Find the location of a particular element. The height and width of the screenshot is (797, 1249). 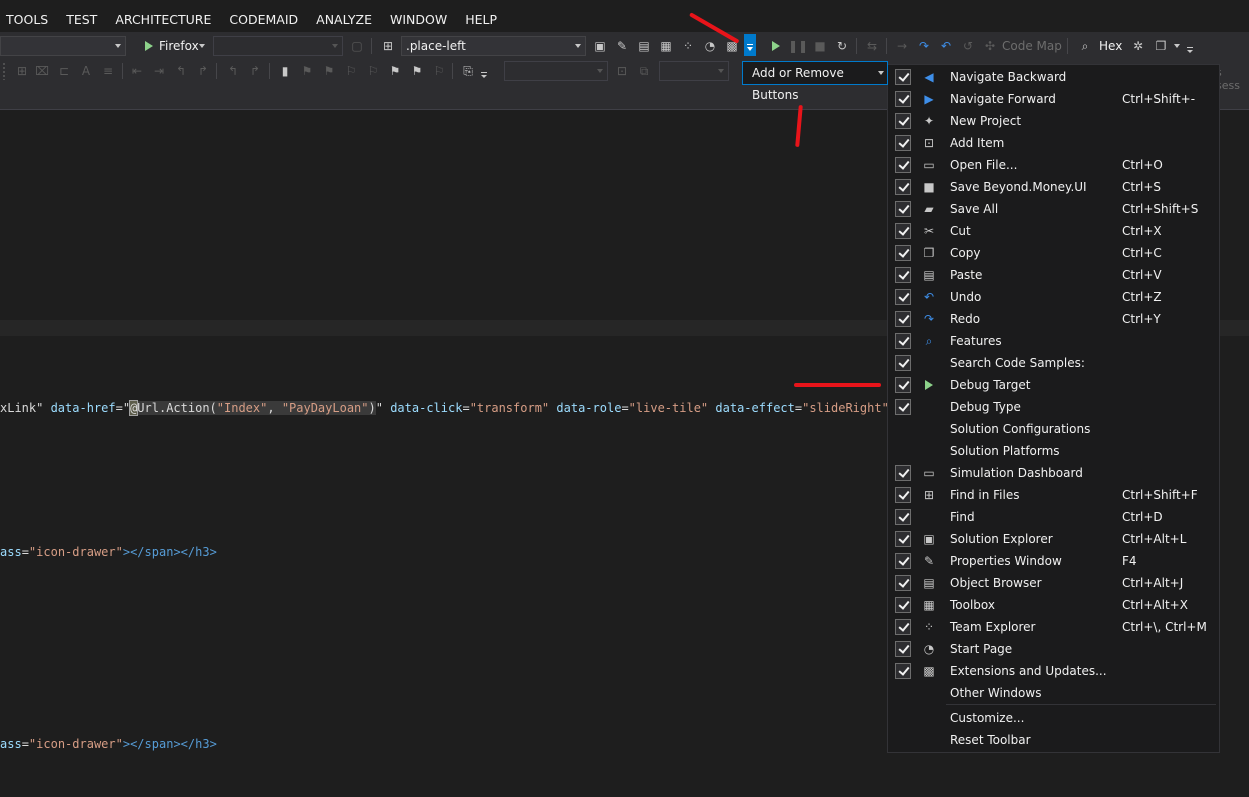

menu-help: HELP is located at coordinates (481, 20).